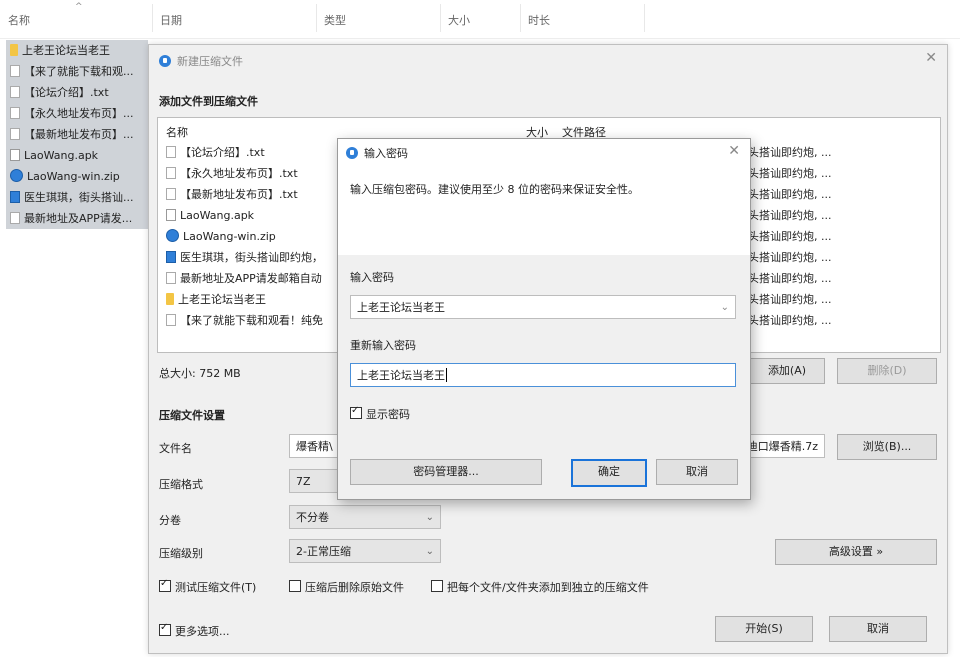 Image resolution: width=960 pixels, height=657 pixels. I want to click on filename-label: 文件名, so click(175, 448).